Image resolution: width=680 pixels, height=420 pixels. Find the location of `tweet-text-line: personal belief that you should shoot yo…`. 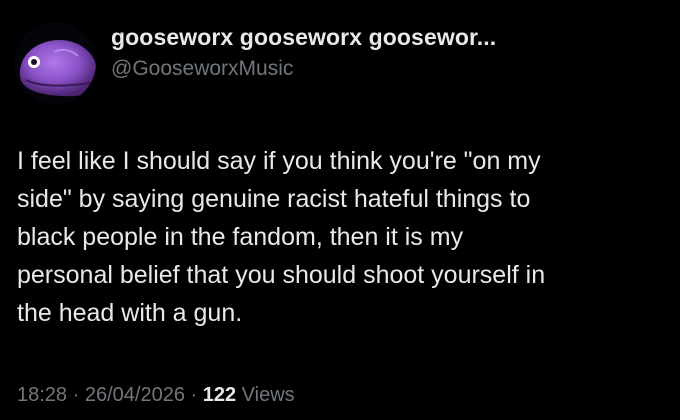

tweet-text-line: personal belief that you should shoot yo… is located at coordinates (281, 275).